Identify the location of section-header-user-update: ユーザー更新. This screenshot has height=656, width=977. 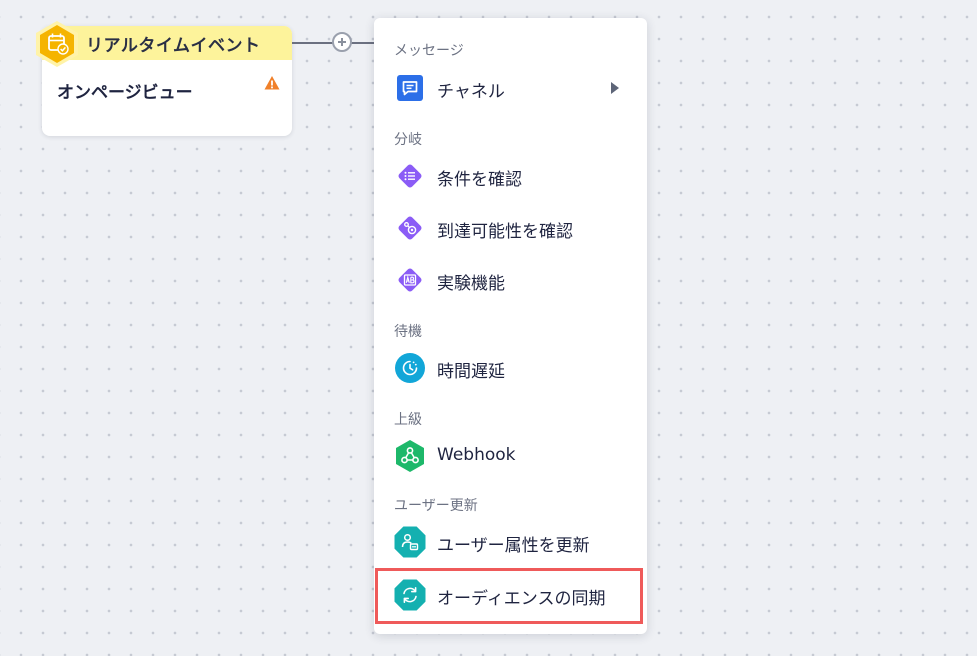
(436, 506).